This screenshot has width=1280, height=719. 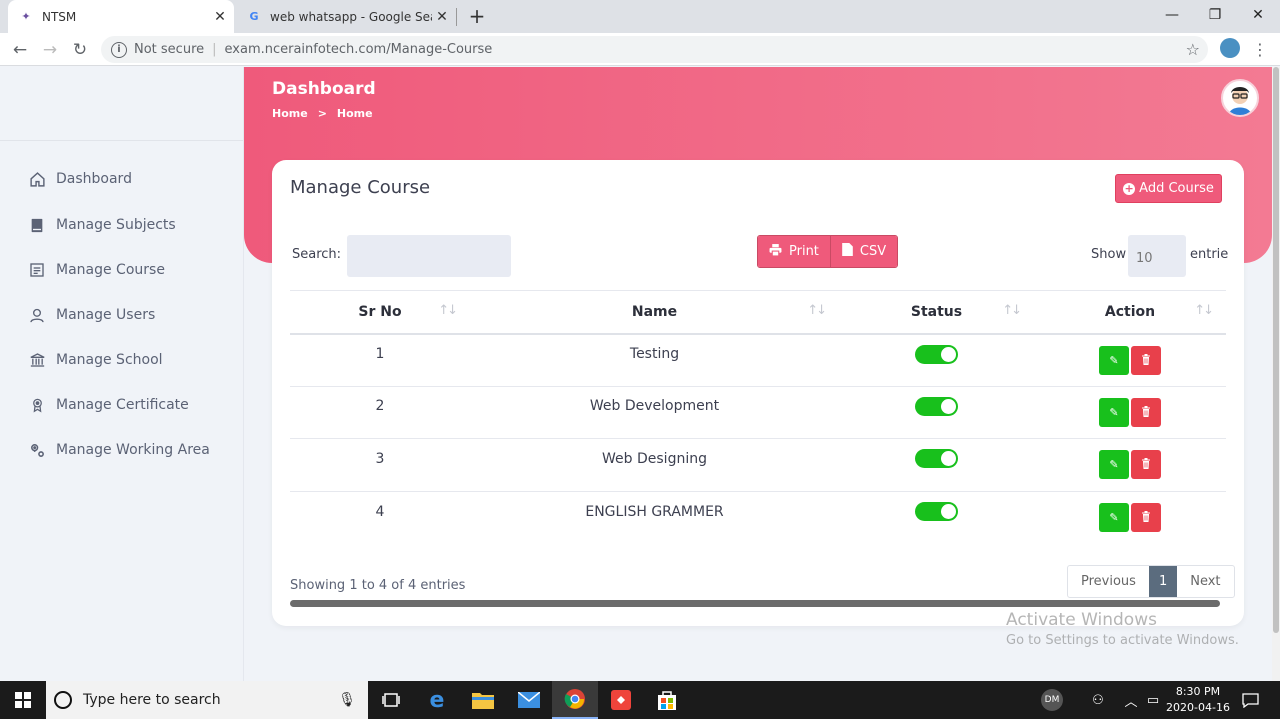 I want to click on info-icon: i, so click(x=119, y=49).